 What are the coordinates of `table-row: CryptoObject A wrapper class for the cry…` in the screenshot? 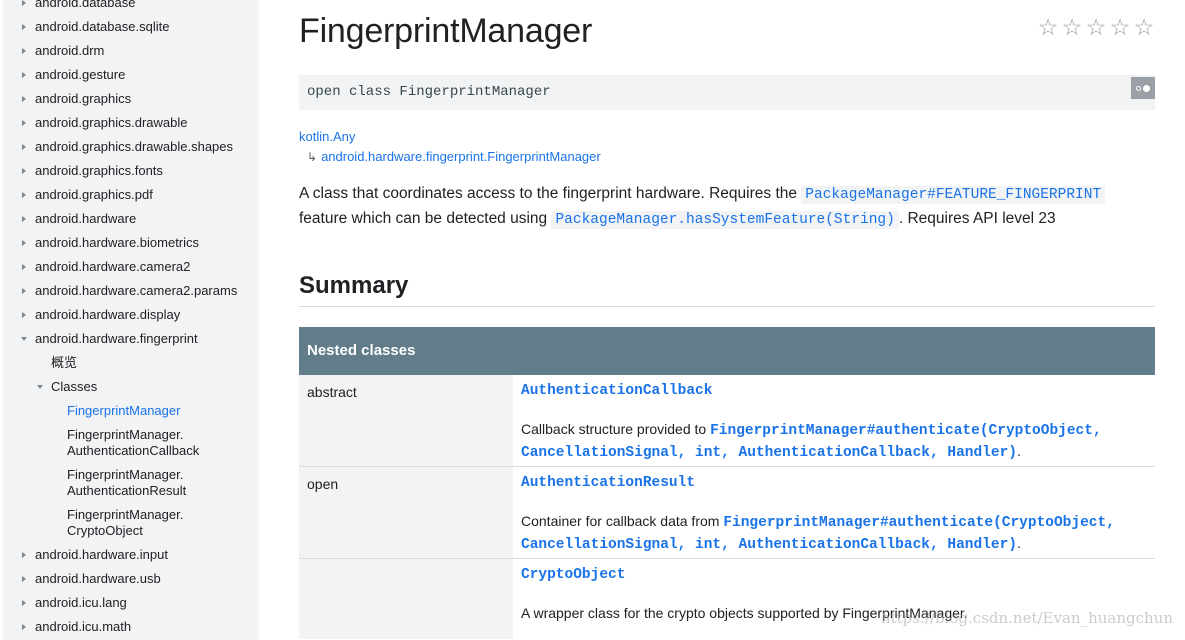 It's located at (727, 599).